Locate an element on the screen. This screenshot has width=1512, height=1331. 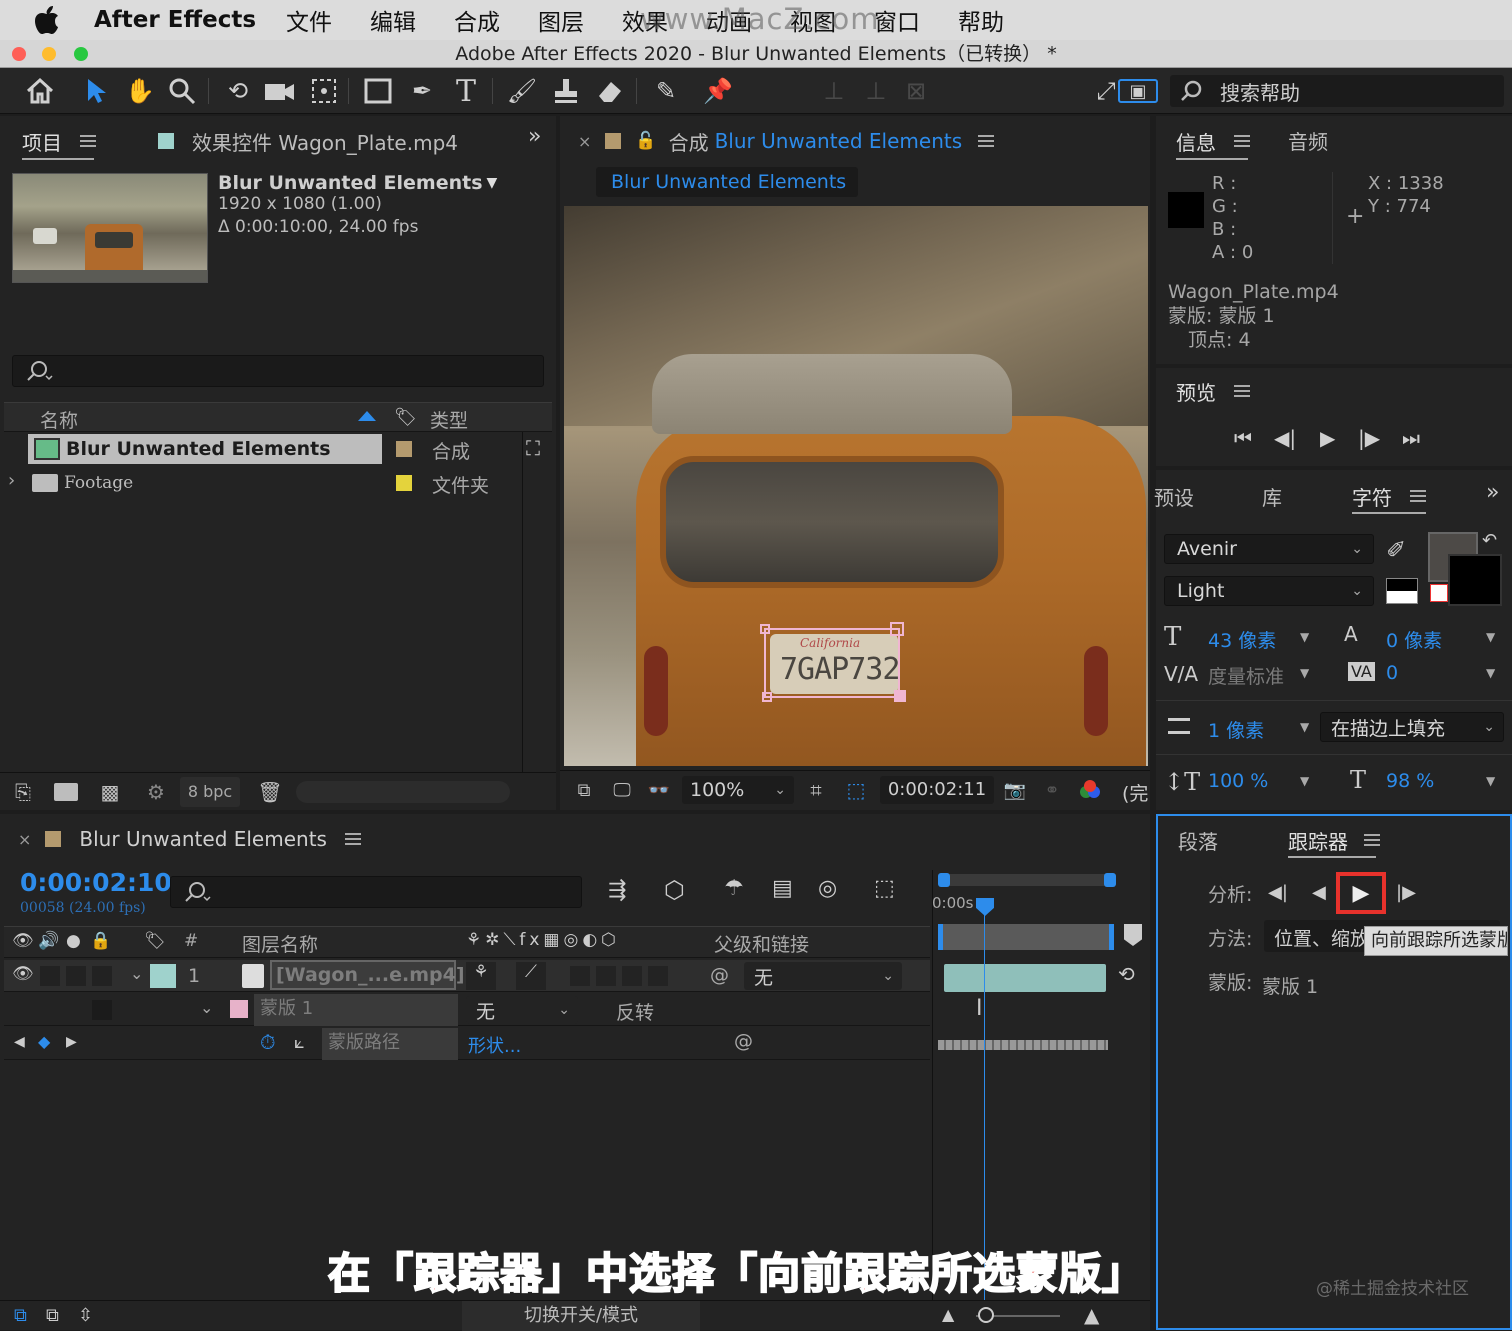
tab-composition: × 🔓 合成 Blur Unwanted Elements is located at coordinates (786, 141).